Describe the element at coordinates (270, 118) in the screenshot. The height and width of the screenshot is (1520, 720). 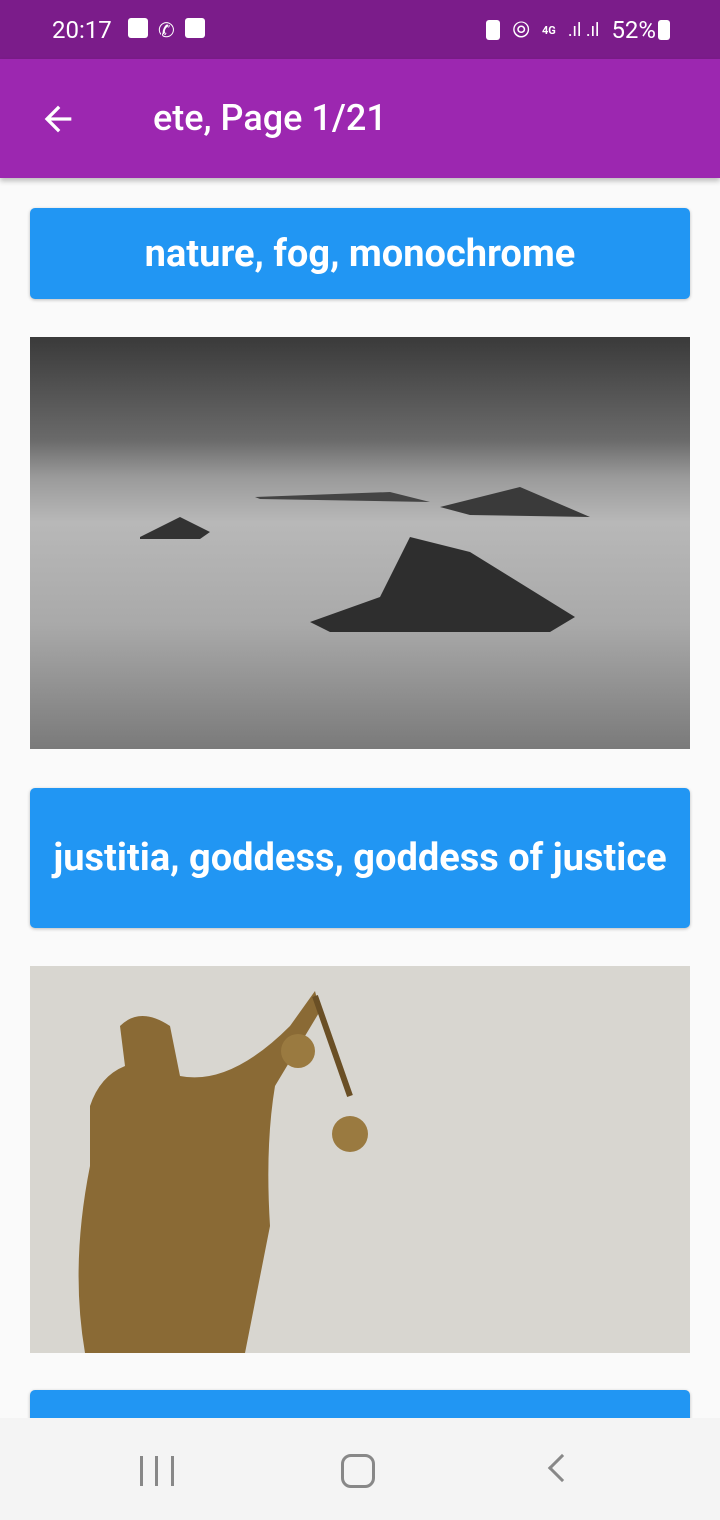
I see `page-title: ete, Page 1/21` at that location.